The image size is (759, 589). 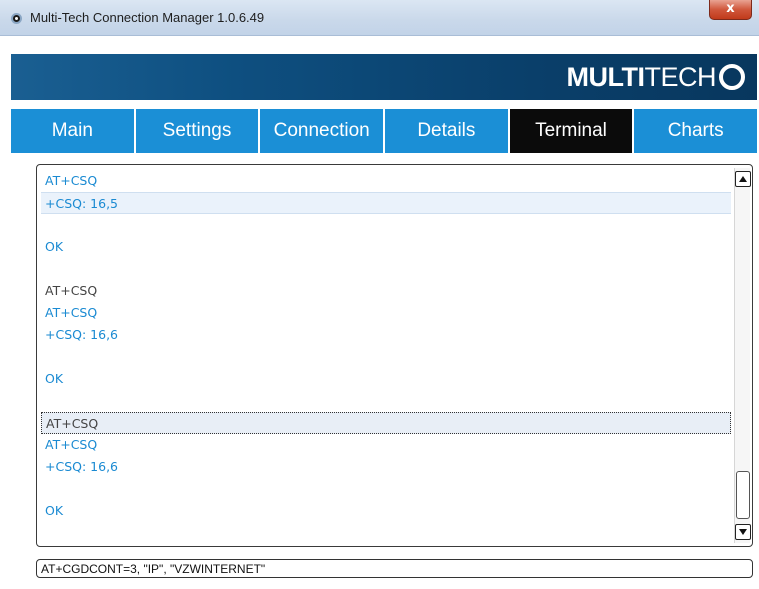 I want to click on scroll-down-button, so click(x=743, y=532).